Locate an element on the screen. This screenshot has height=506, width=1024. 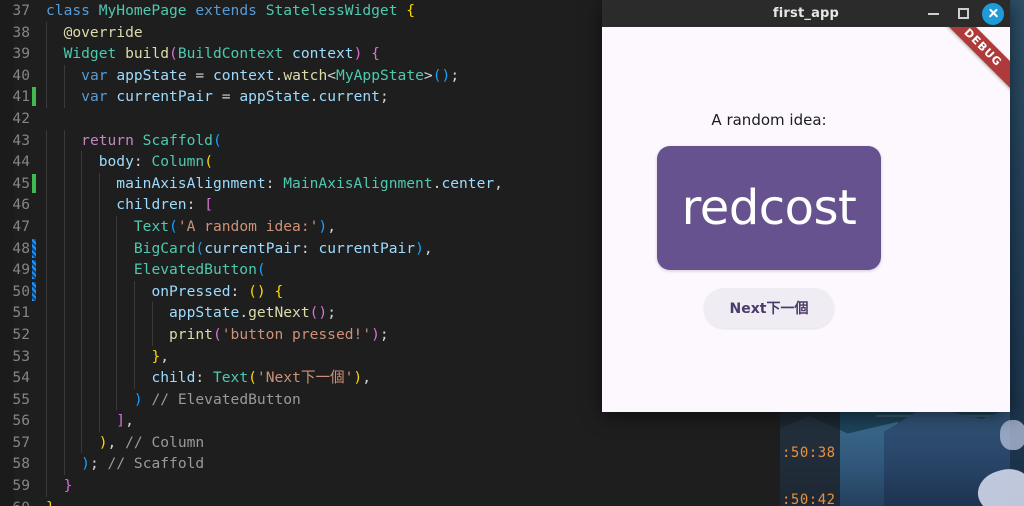
code-text: }, is located at coordinates (160, 356).